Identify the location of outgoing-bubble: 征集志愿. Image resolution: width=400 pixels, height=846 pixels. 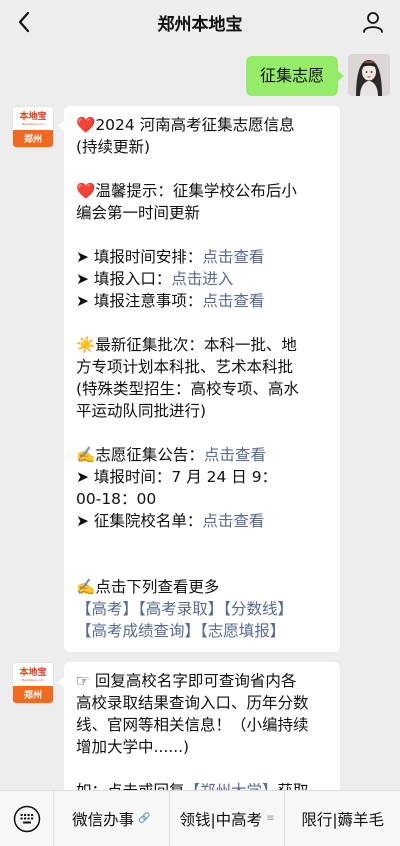
(295, 76).